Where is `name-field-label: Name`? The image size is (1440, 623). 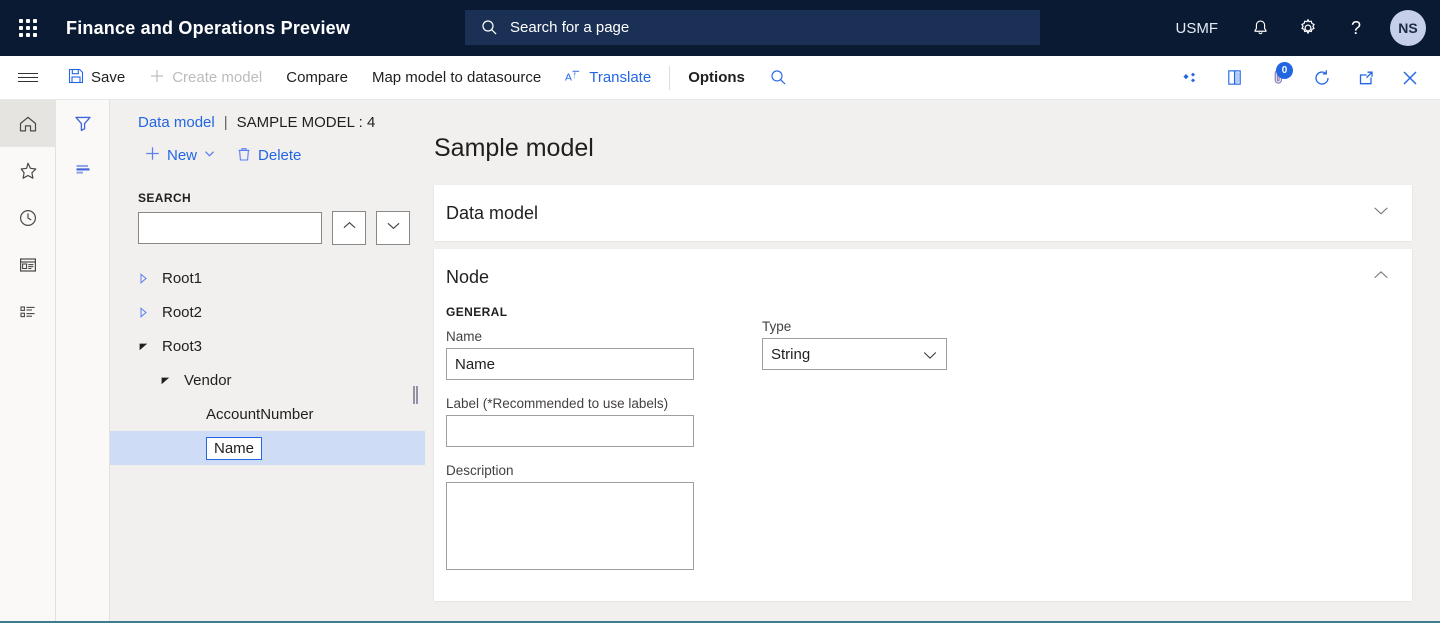 name-field-label: Name is located at coordinates (464, 336).